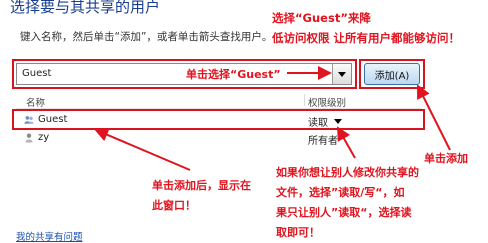 Image resolution: width=488 pixels, height=243 pixels. I want to click on annotation-right-line4: 取即可！, so click(298, 232).